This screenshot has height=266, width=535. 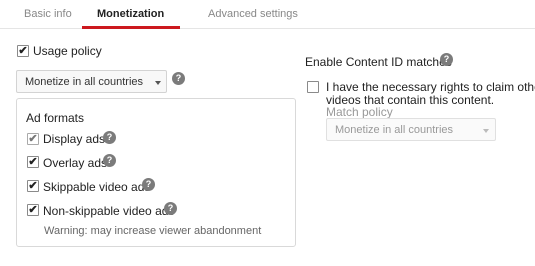 I want to click on usage-policy-checkbox: ✔, so click(x=23, y=51).